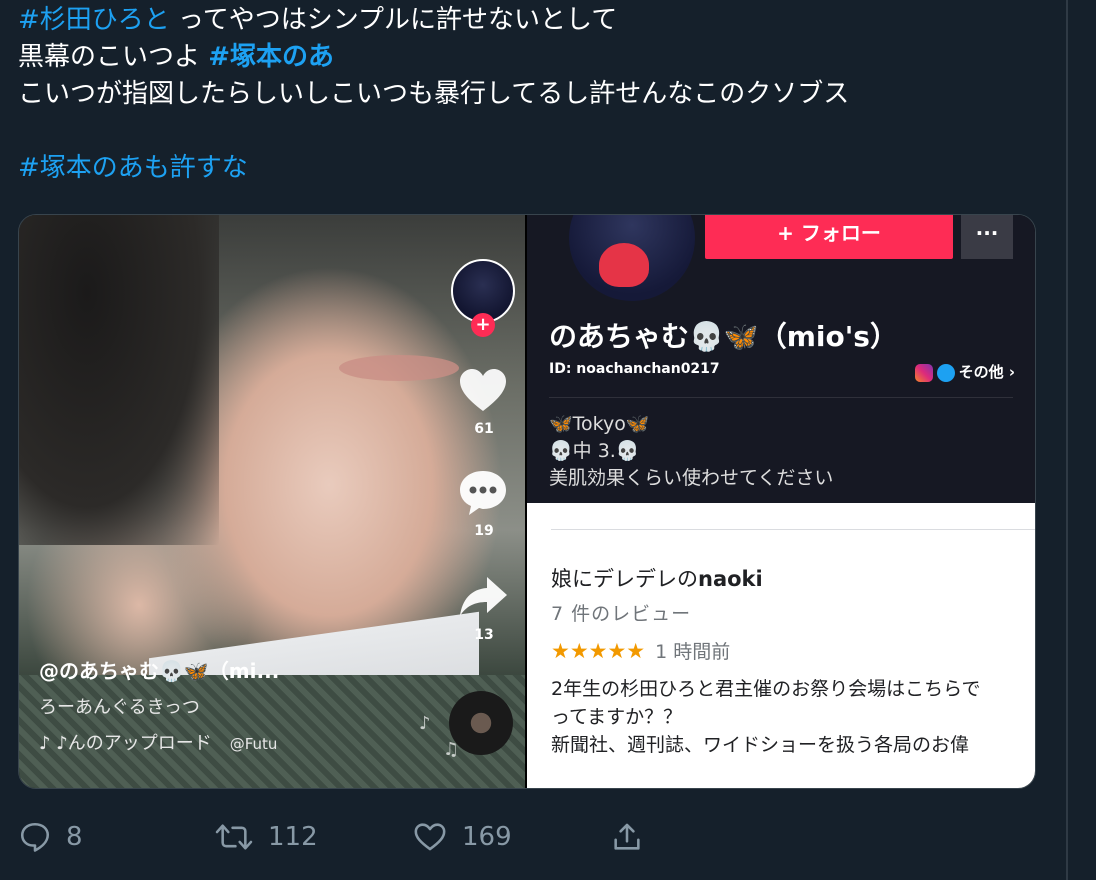 The width and height of the screenshot is (1096, 880). What do you see at coordinates (598, 651) in the screenshot?
I see `stars-icon: ★★★★★` at bounding box center [598, 651].